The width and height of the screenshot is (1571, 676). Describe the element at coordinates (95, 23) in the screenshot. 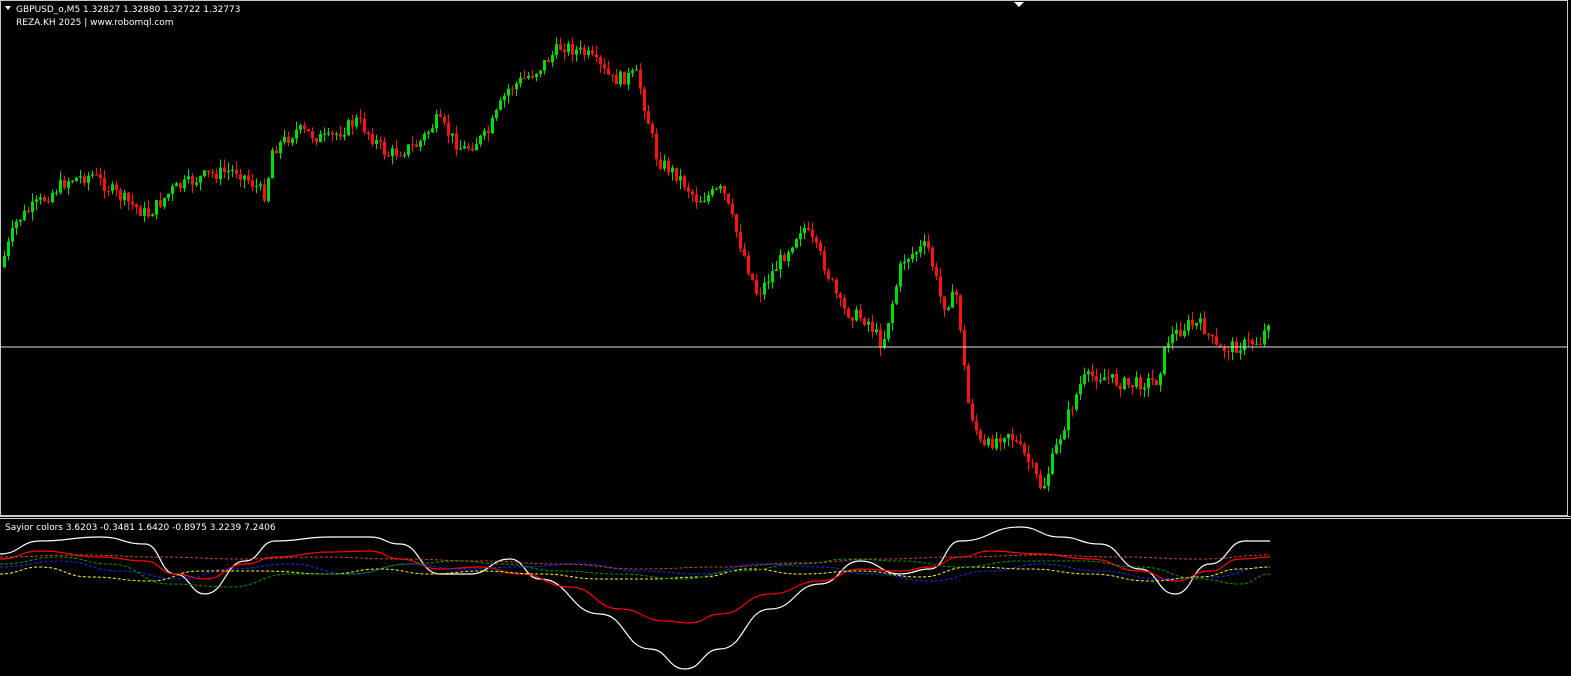

I see `brand-line: REZA.KH 2025 | www.robomql.com` at that location.